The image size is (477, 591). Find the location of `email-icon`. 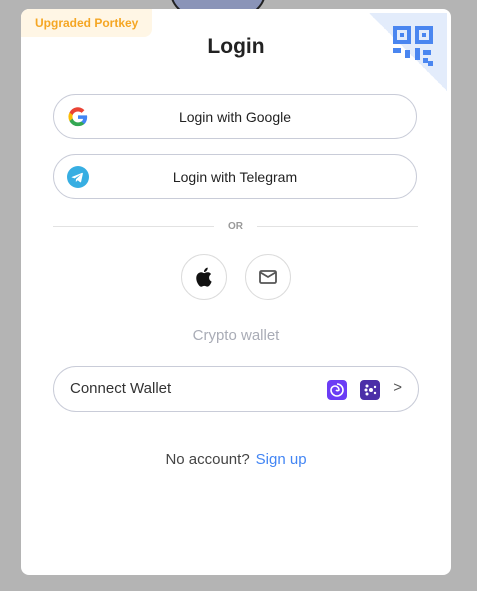

email-icon is located at coordinates (268, 277).